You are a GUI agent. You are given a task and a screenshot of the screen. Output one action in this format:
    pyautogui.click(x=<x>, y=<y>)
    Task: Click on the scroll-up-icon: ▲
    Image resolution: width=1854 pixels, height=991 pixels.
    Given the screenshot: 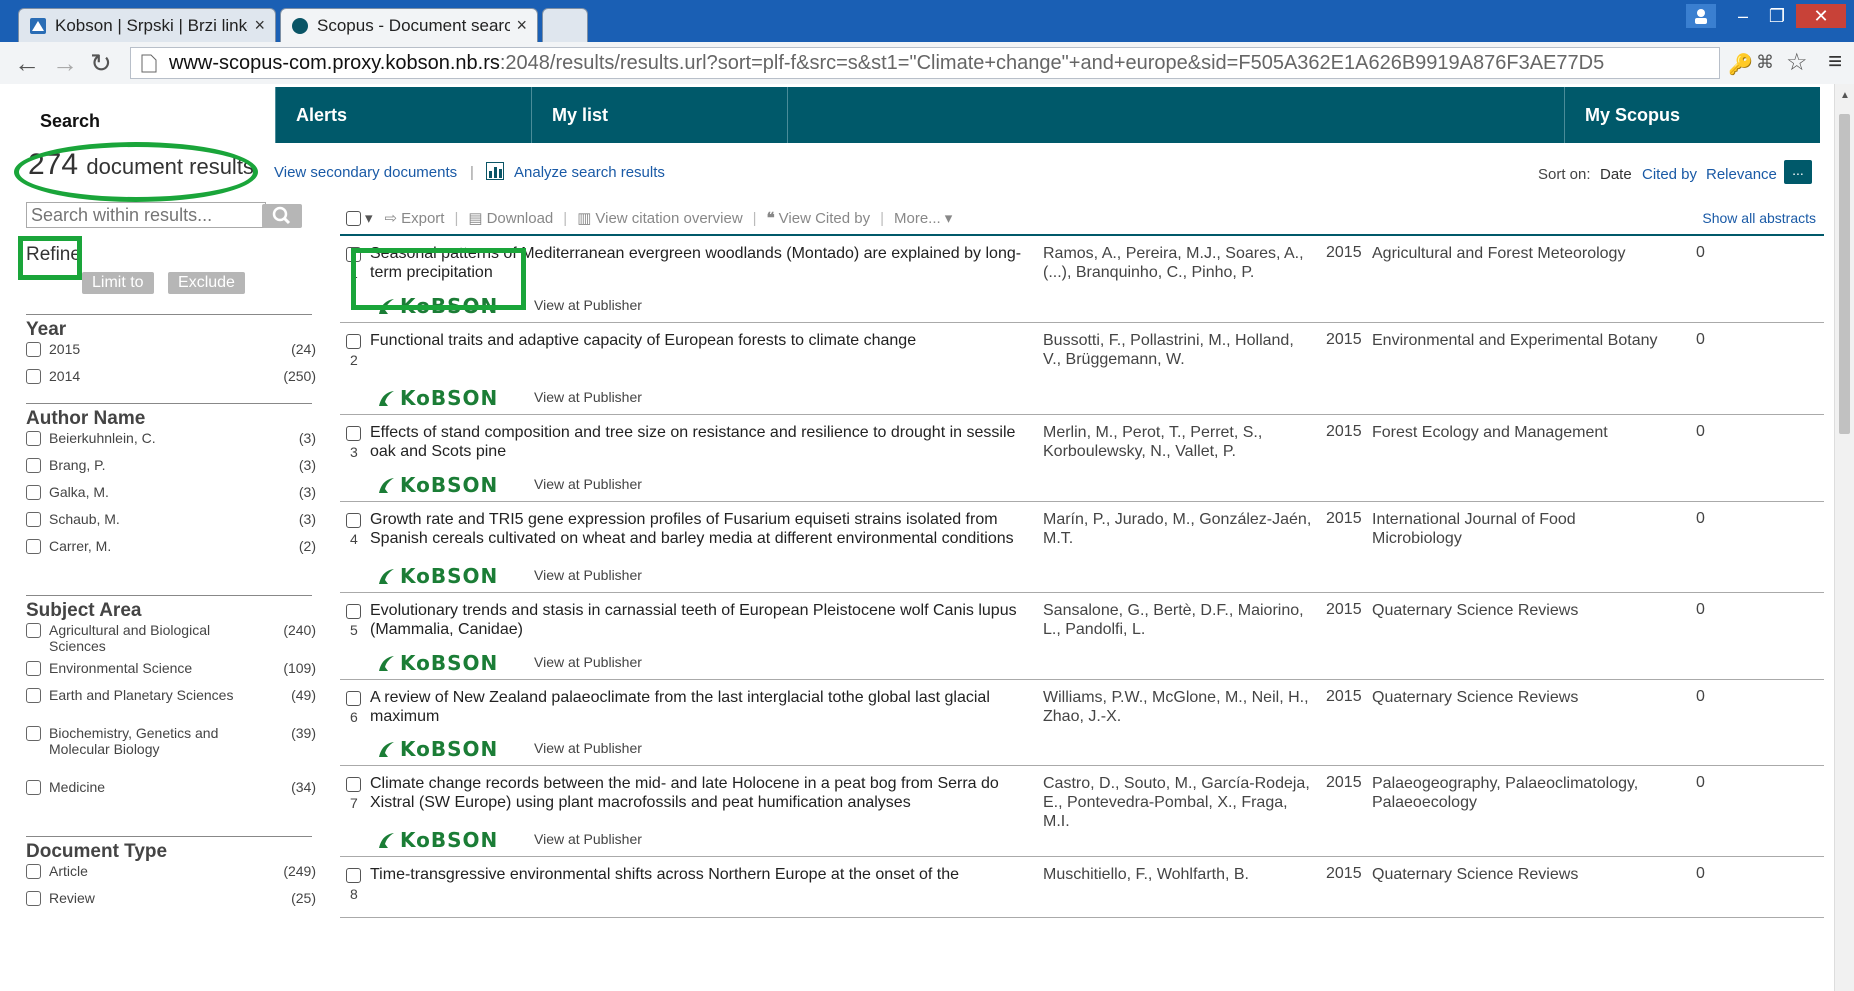 What is the action you would take?
    pyautogui.click(x=1845, y=95)
    